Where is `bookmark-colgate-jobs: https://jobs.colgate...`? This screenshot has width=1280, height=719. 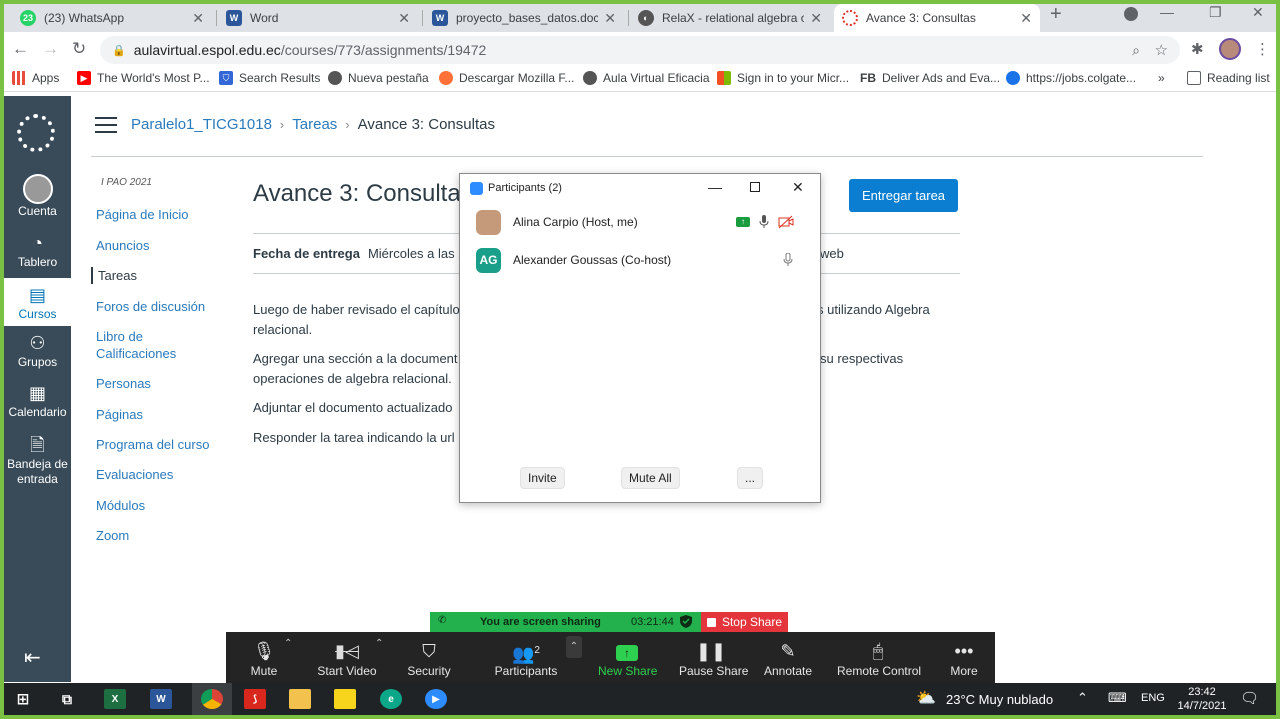 bookmark-colgate-jobs: https://jobs.colgate... is located at coordinates (1071, 78).